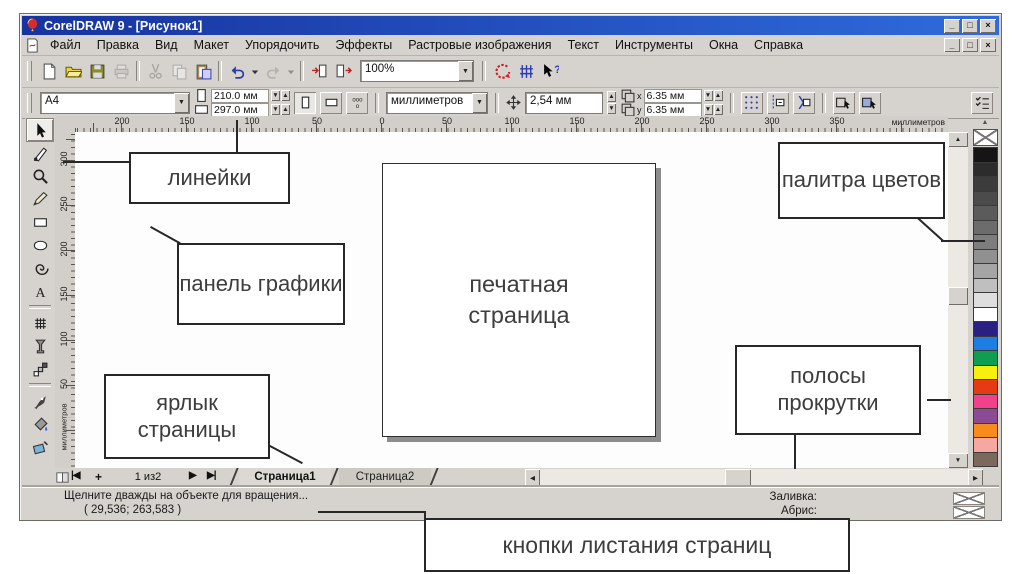 This screenshot has width=1024, height=574. What do you see at coordinates (437, 102) in the screenshot?
I see `units-combo: миллиметров ▼` at bounding box center [437, 102].